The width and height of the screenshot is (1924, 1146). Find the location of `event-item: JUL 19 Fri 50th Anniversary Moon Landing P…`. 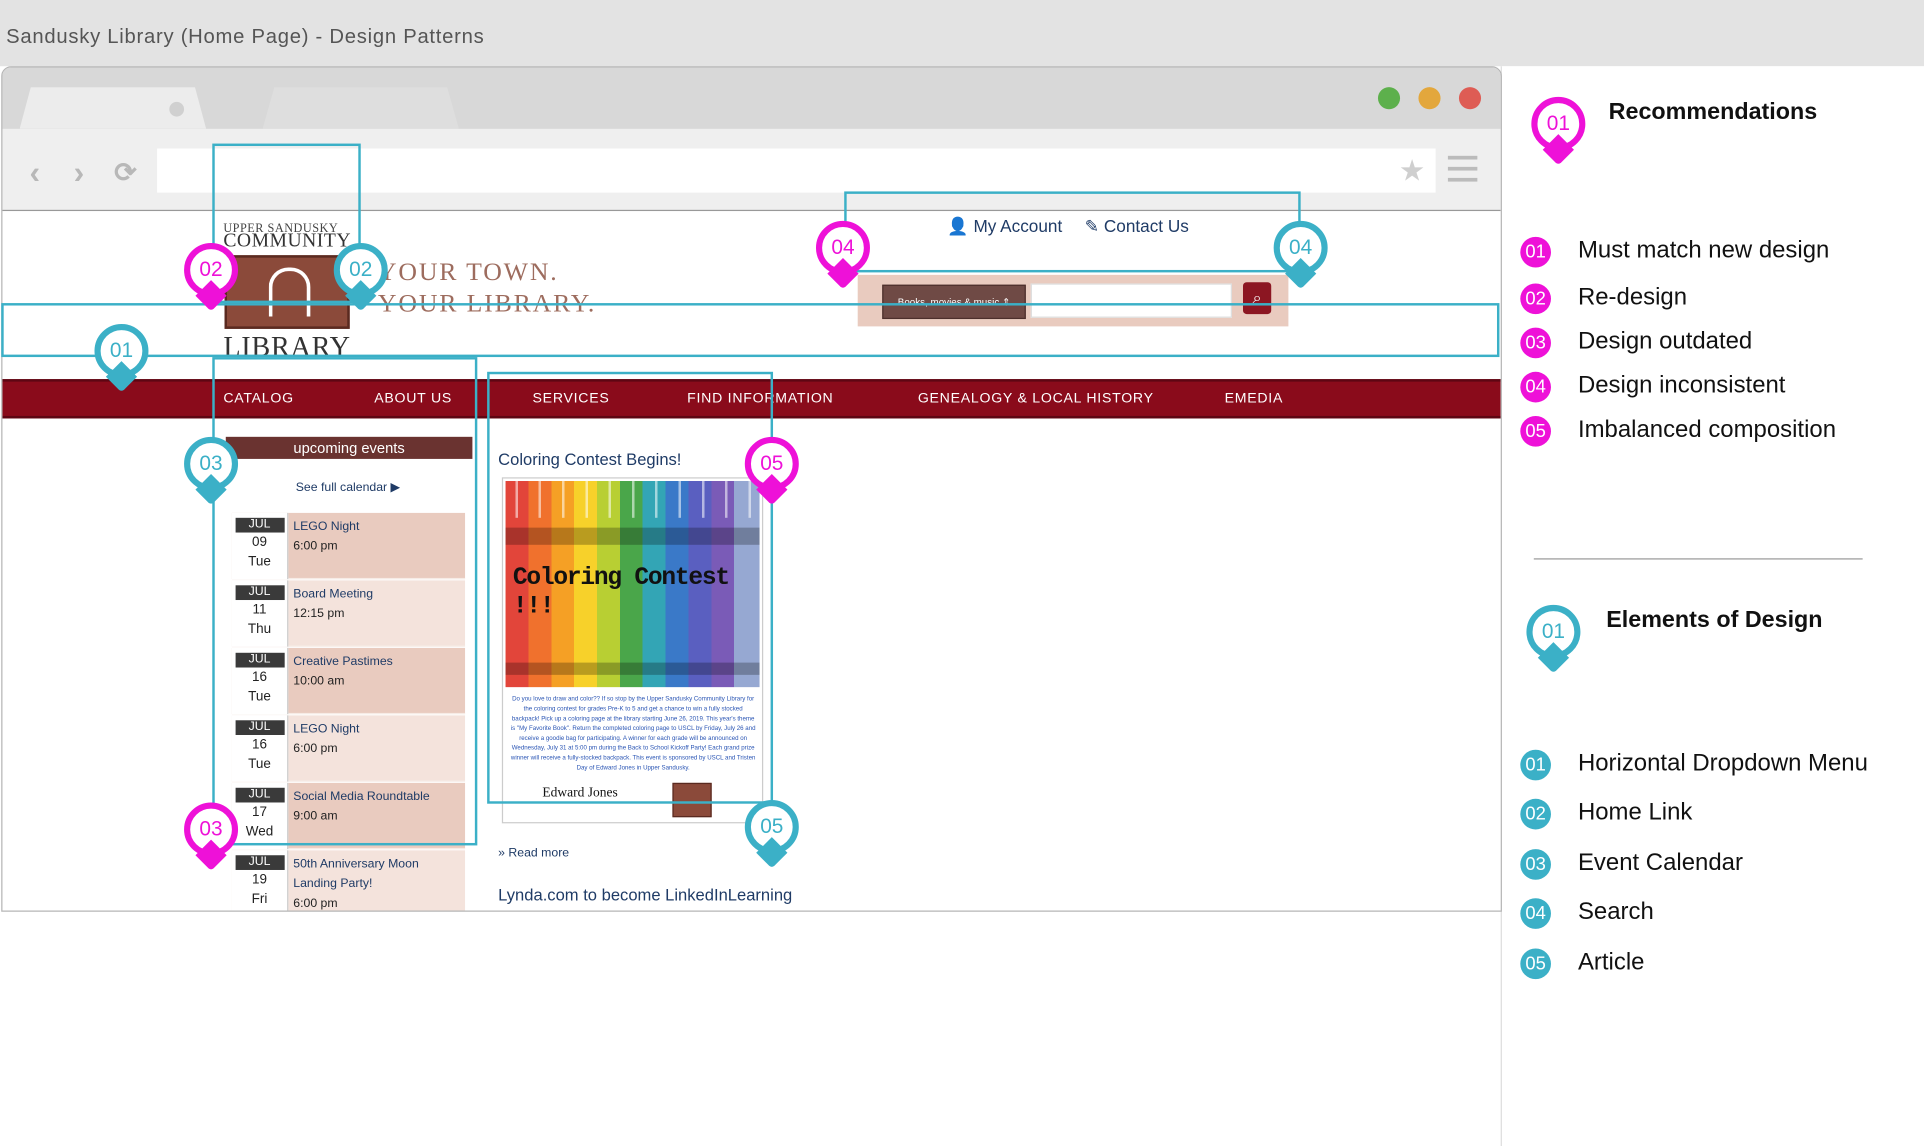

event-item: JUL 19 Fri 50th Anniversary Moon Landing P… is located at coordinates (348, 880).